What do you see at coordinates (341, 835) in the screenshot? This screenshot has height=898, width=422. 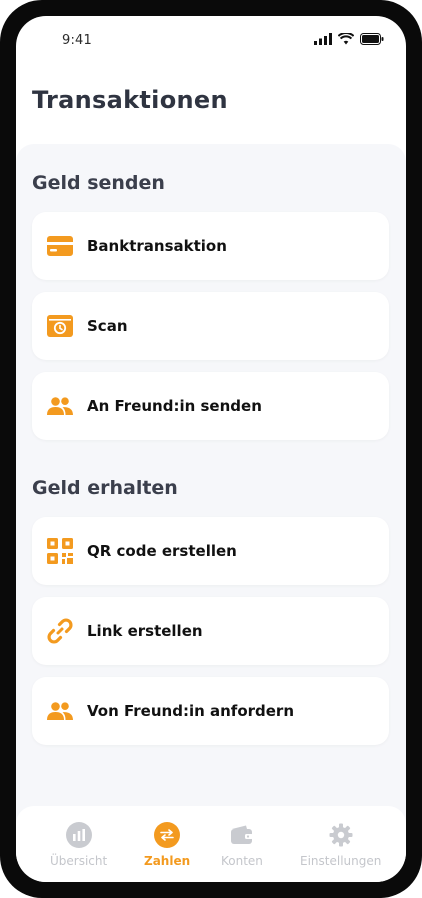 I see `gear-icon` at bounding box center [341, 835].